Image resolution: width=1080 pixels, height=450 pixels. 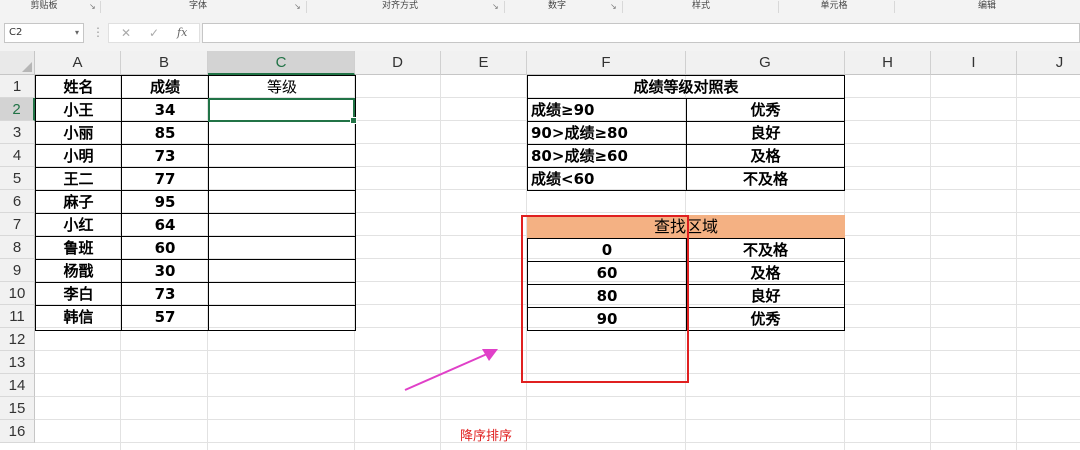 What do you see at coordinates (607, 179) in the screenshot?
I see `grade-condition: 成绩<60` at bounding box center [607, 179].